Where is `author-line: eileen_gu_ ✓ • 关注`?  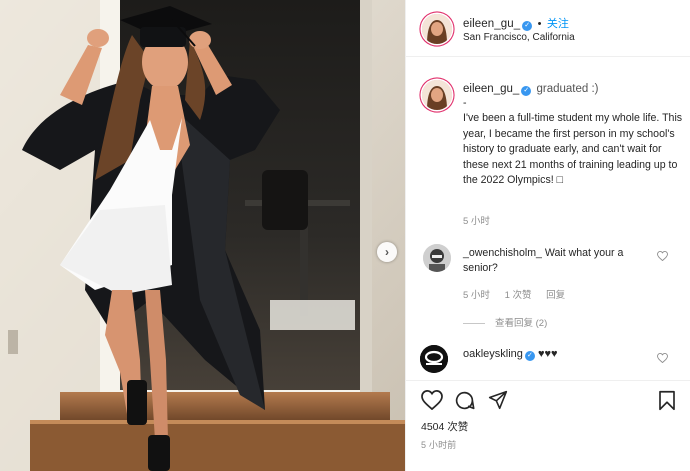
author-line: eileen_gu_ ✓ • 关注 is located at coordinates (516, 23).